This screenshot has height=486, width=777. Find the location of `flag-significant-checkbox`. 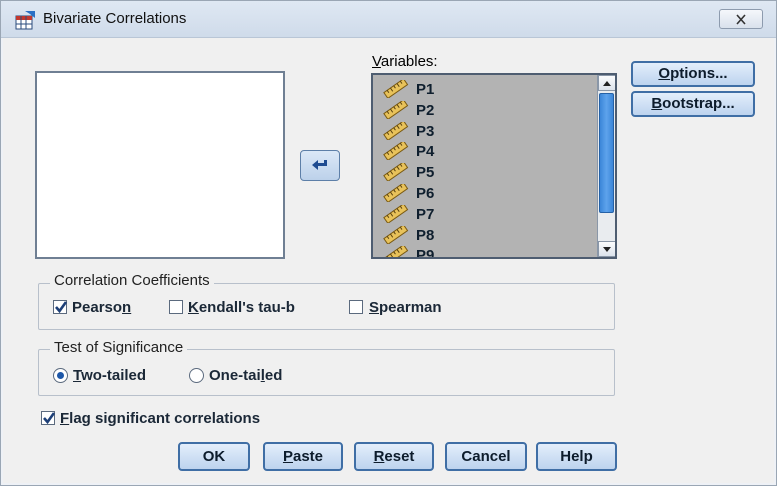

flag-significant-checkbox is located at coordinates (48, 418).